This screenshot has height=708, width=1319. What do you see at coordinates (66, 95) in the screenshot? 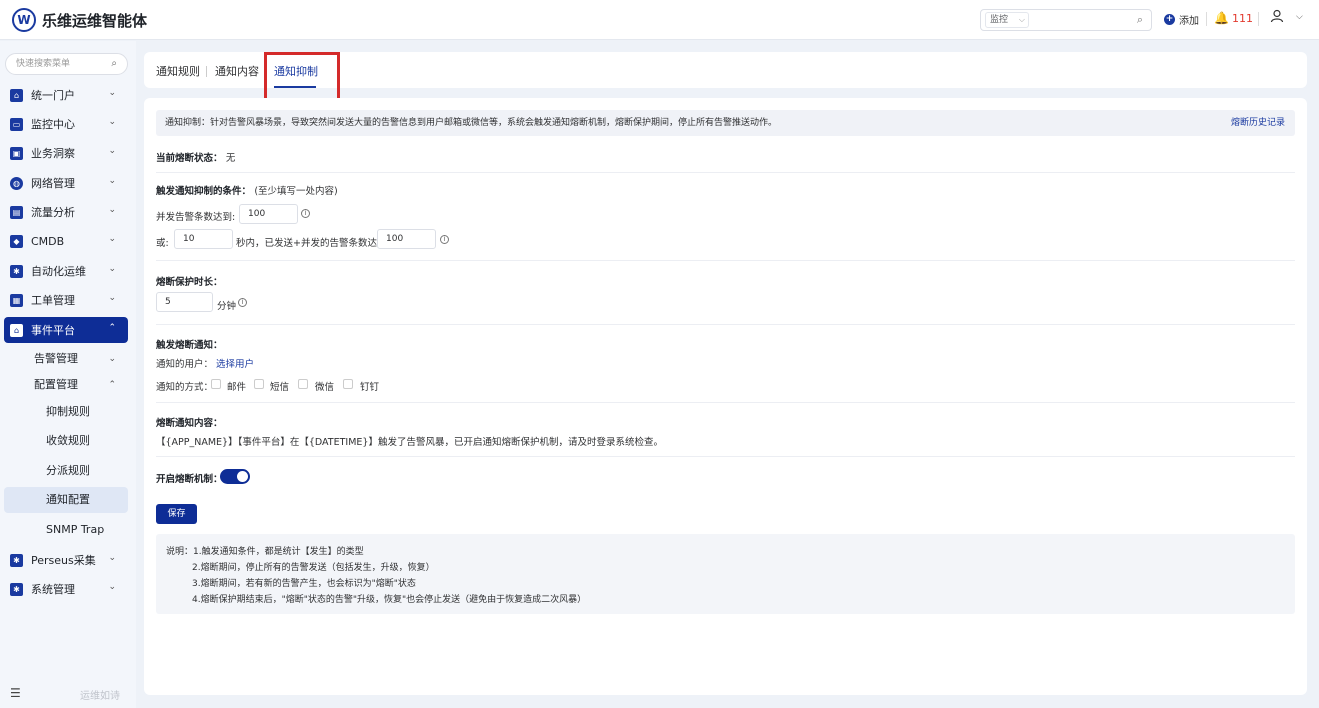
I see `sidebar-item-portal: ⌂ 统一门户 ⌄` at bounding box center [66, 95].